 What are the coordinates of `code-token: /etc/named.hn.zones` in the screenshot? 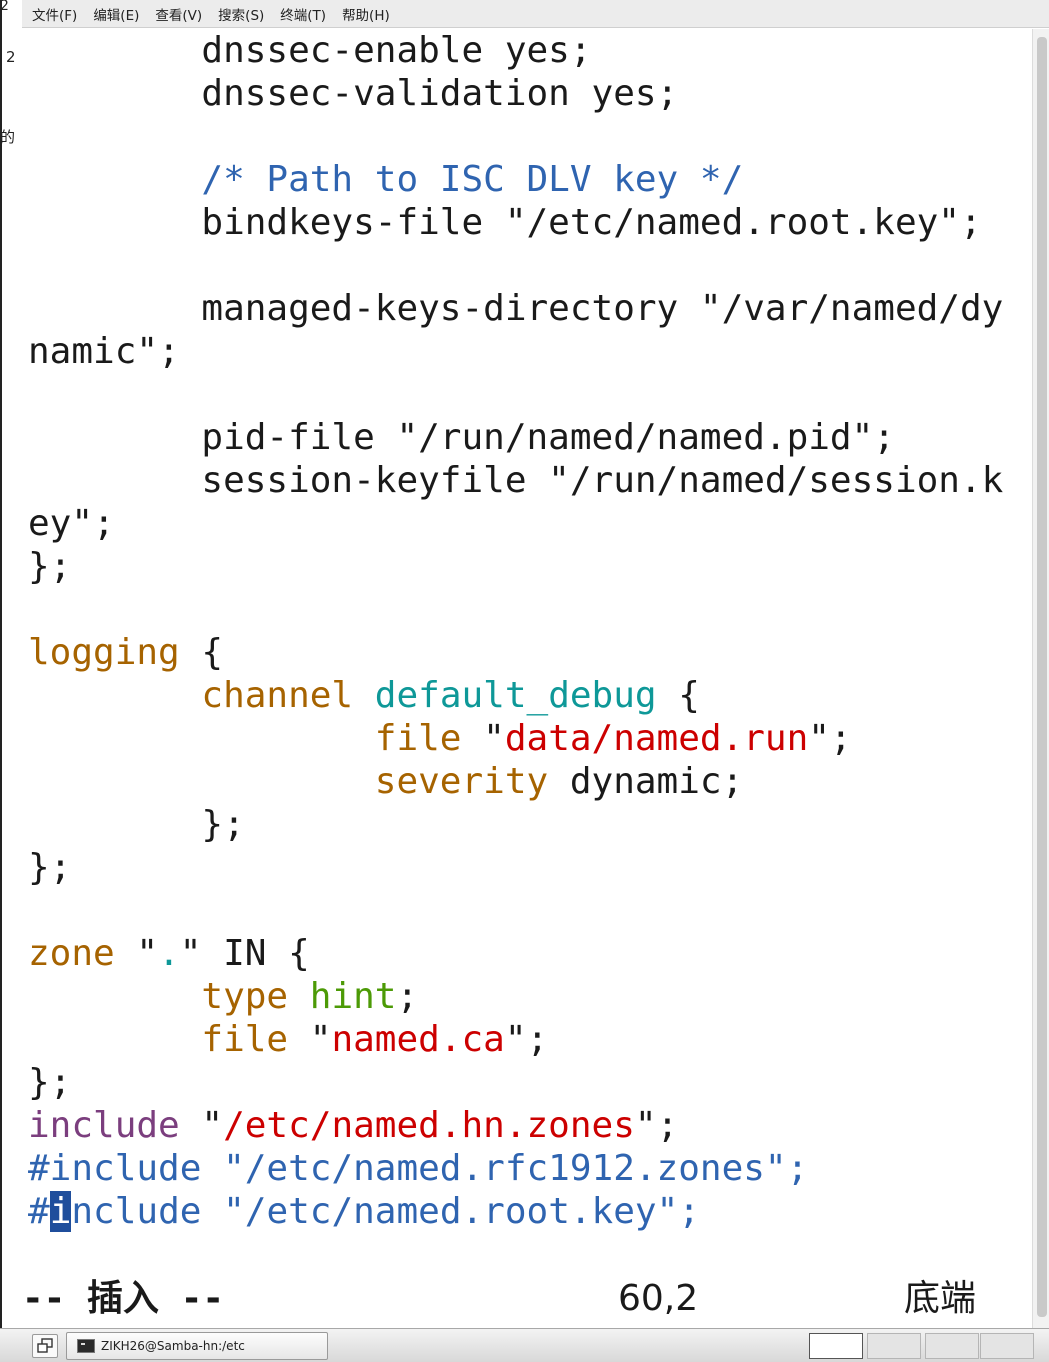 It's located at (429, 1125).